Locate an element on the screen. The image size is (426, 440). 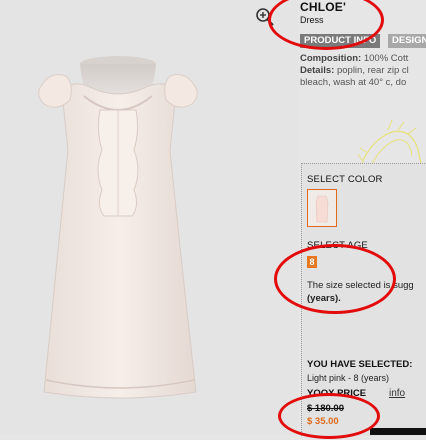
details-value: poplin, rear zip cl is located at coordinates (372, 70).